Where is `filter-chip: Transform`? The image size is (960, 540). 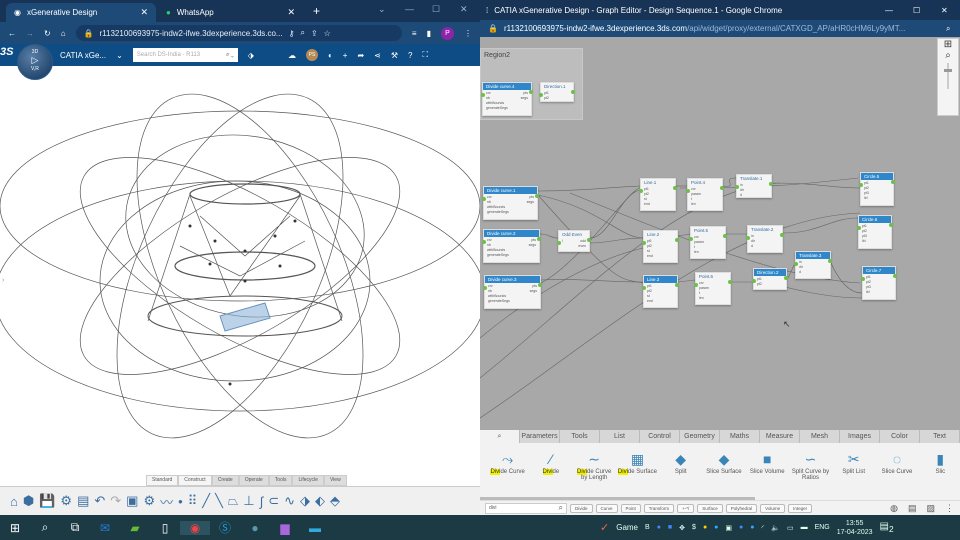
filter-chip: Transform is located at coordinates (659, 508).